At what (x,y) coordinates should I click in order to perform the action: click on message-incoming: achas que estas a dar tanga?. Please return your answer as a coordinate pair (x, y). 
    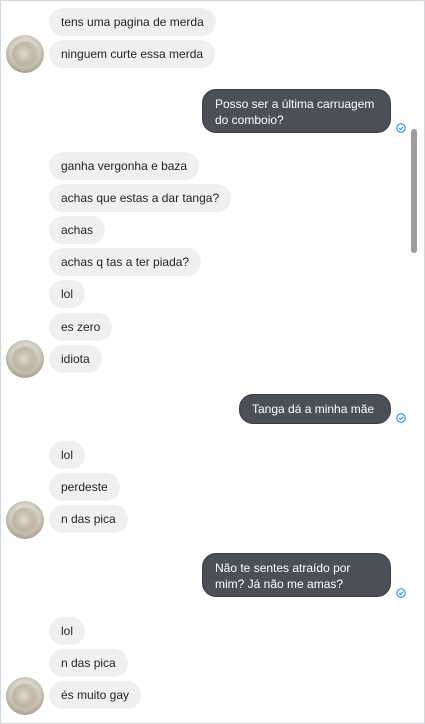
    Looking at the image, I should click on (140, 198).